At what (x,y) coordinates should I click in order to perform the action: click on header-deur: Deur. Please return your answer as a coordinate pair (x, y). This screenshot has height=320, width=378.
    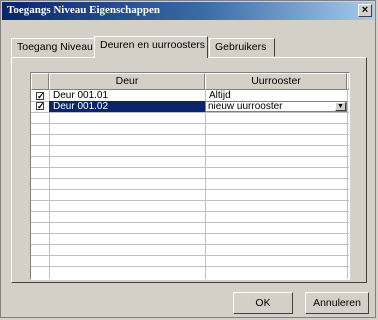
    Looking at the image, I should click on (127, 81).